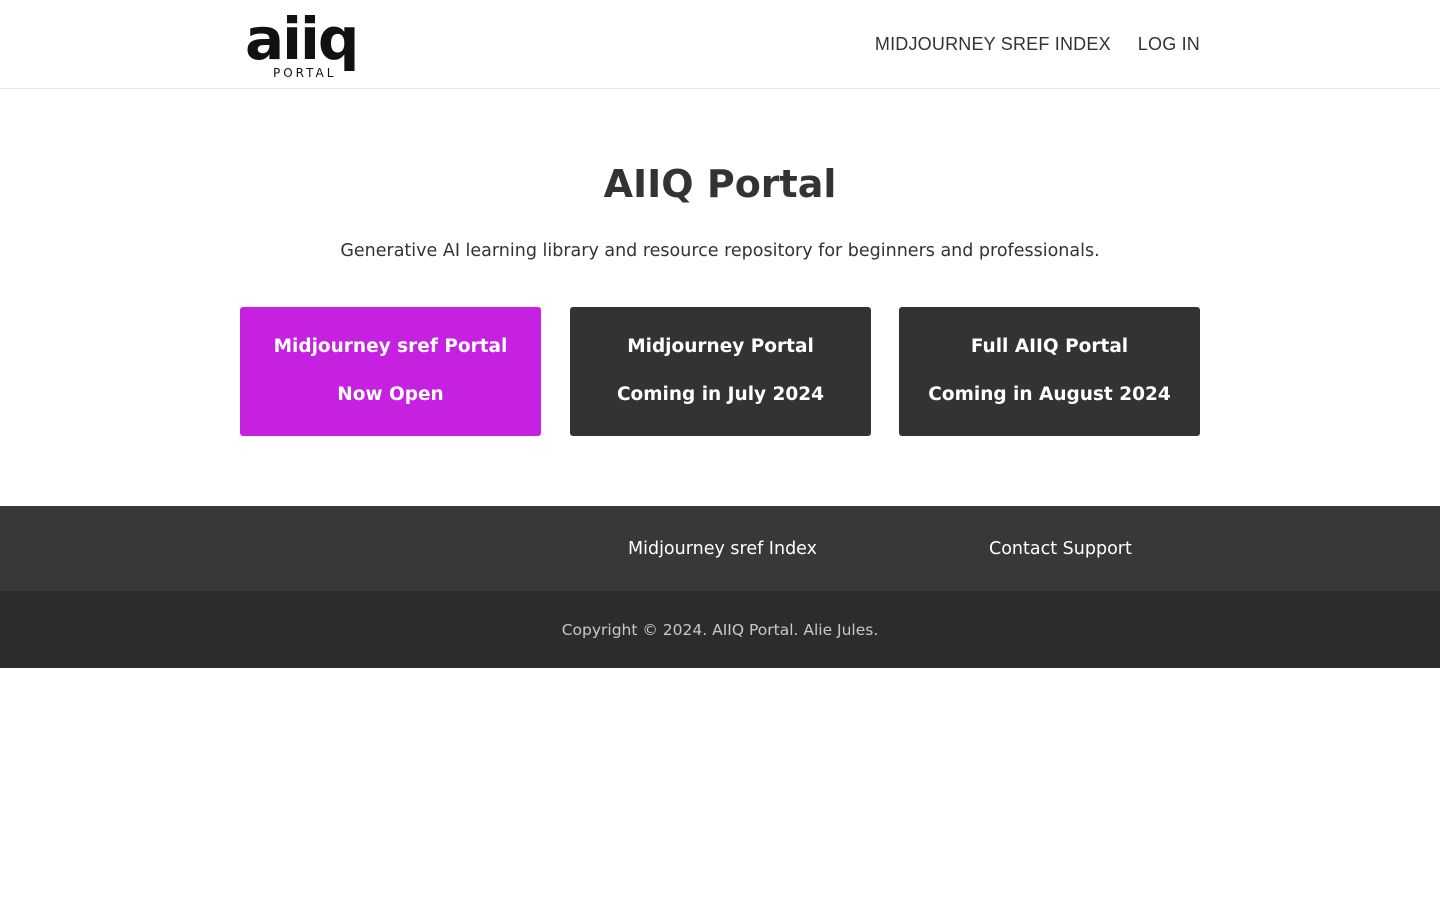 This screenshot has width=1440, height=900. Describe the element at coordinates (1060, 548) in the screenshot. I see `footer-link-contact-support: Contact Support` at that location.